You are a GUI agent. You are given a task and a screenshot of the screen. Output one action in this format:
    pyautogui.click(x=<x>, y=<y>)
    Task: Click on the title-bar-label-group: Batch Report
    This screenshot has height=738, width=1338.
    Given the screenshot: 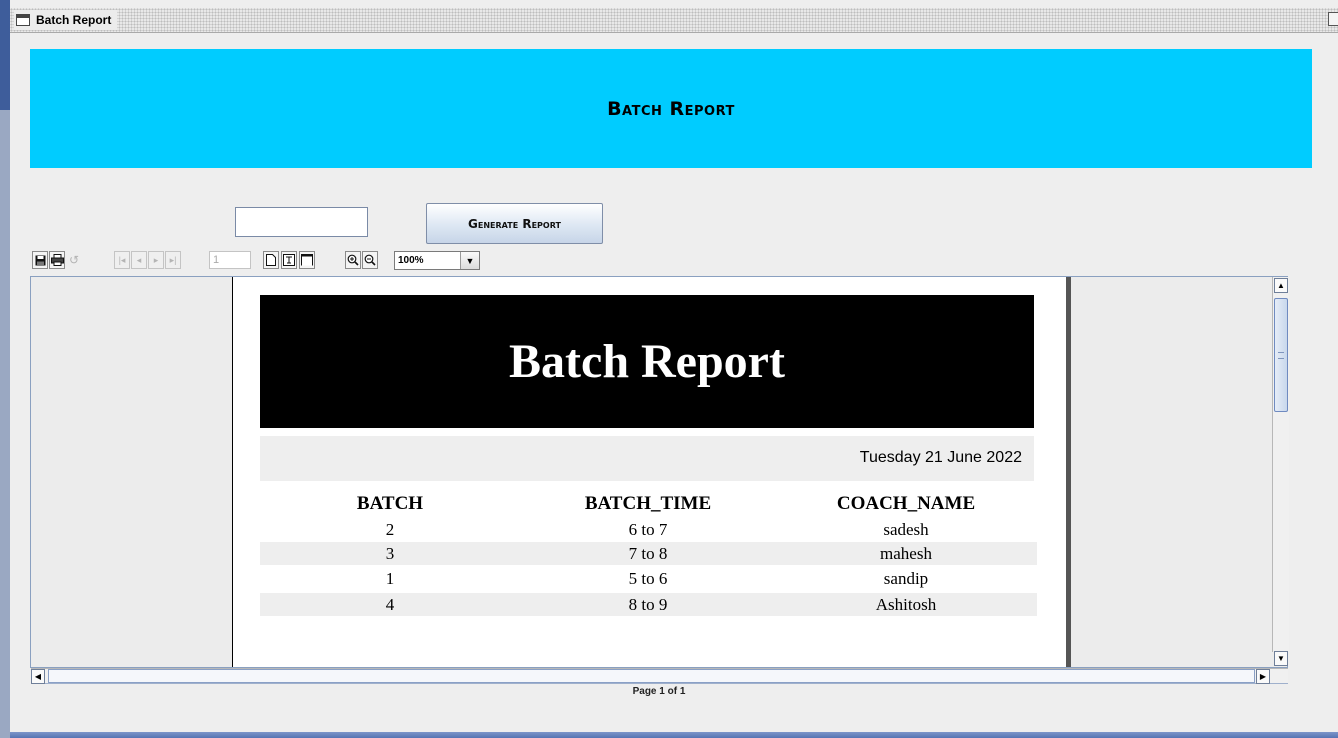 What is the action you would take?
    pyautogui.click(x=66, y=20)
    